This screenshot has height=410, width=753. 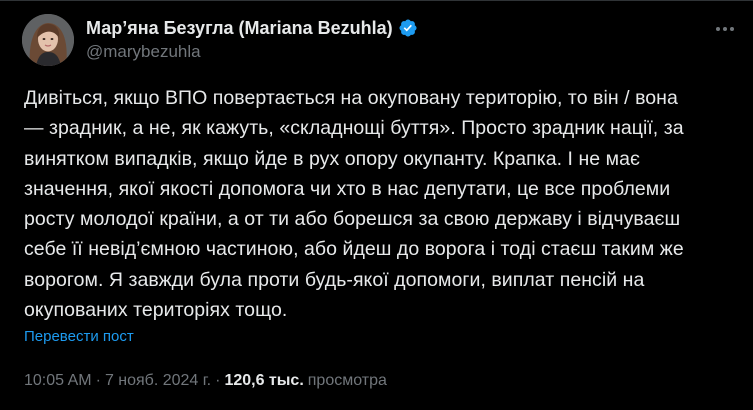 What do you see at coordinates (156, 310) in the screenshot?
I see `tweet-text-line: окупованих територіях тощо.` at bounding box center [156, 310].